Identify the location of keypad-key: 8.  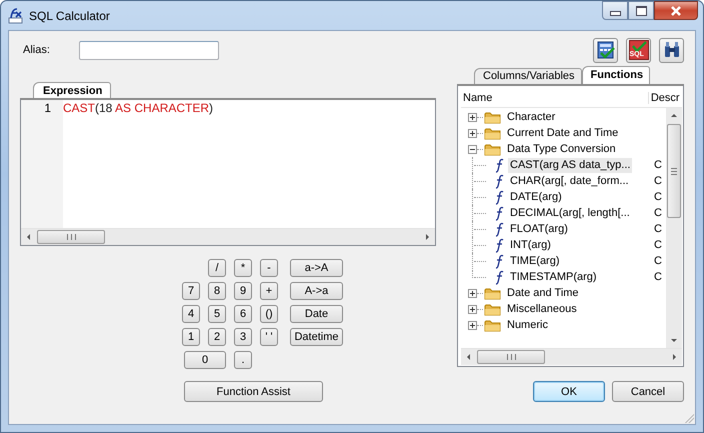
(217, 291).